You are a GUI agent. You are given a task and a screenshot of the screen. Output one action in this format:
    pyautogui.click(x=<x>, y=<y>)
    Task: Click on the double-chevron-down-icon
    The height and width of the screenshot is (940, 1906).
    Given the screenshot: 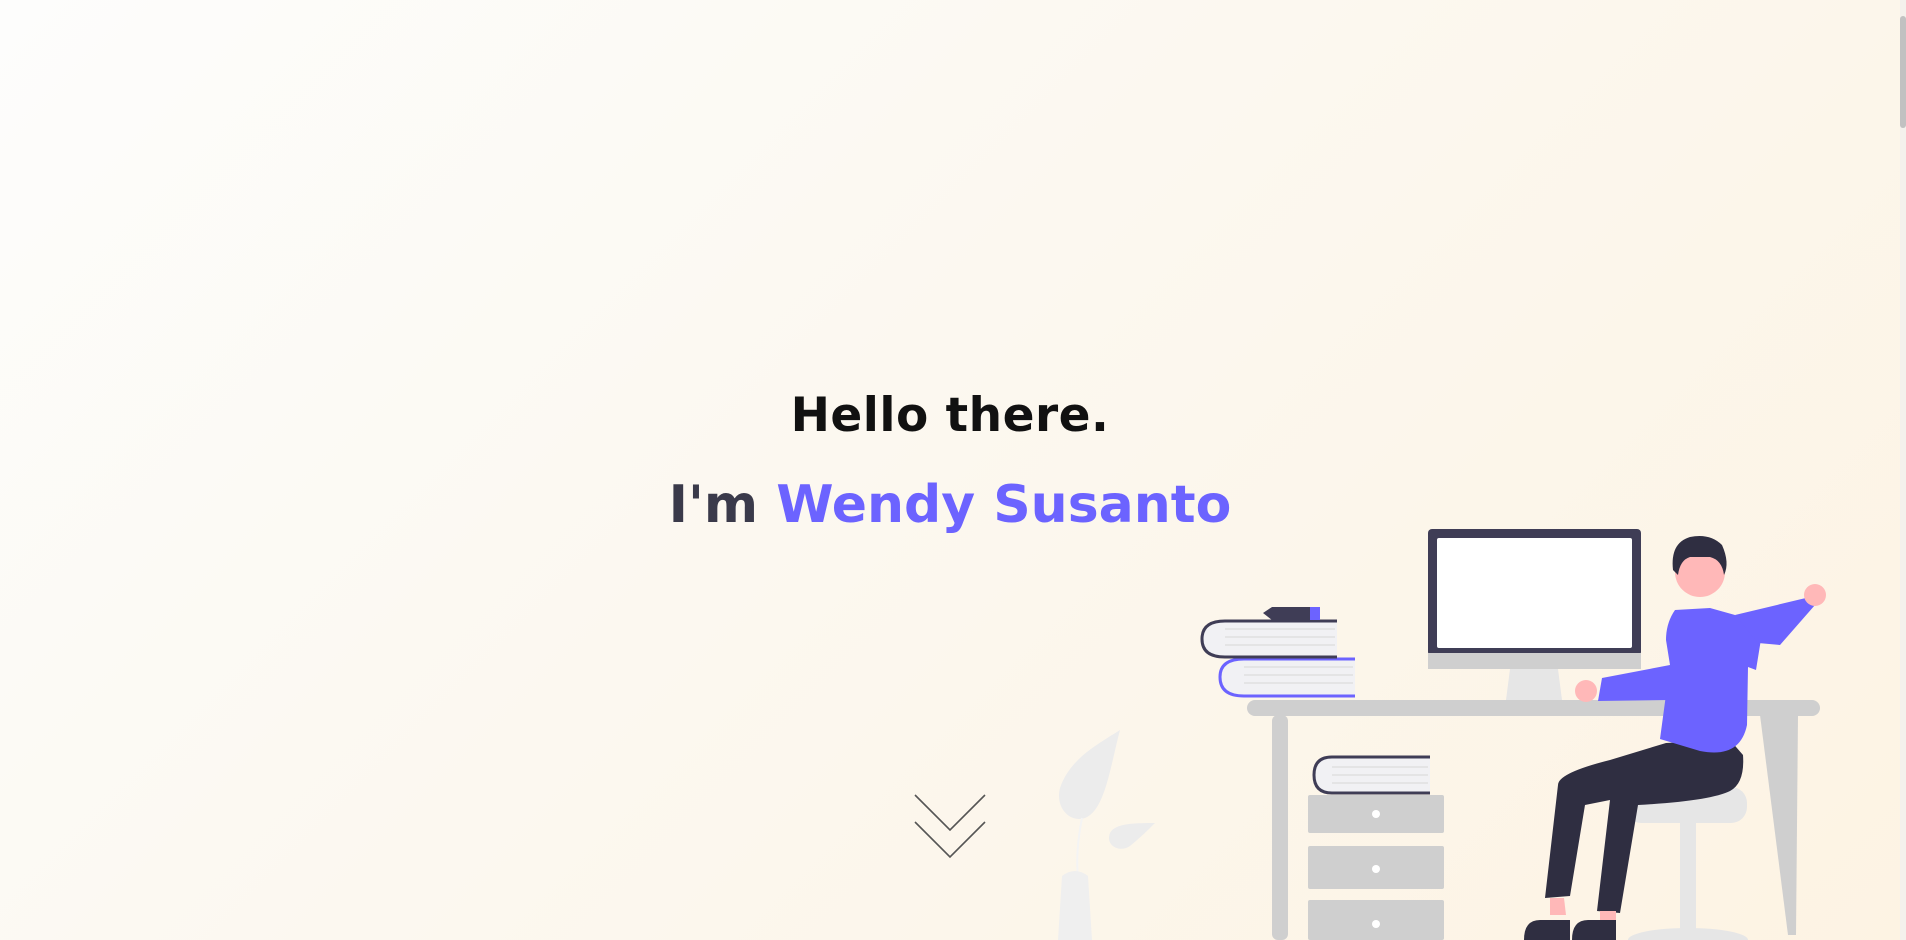 What is the action you would take?
    pyautogui.click(x=950, y=826)
    